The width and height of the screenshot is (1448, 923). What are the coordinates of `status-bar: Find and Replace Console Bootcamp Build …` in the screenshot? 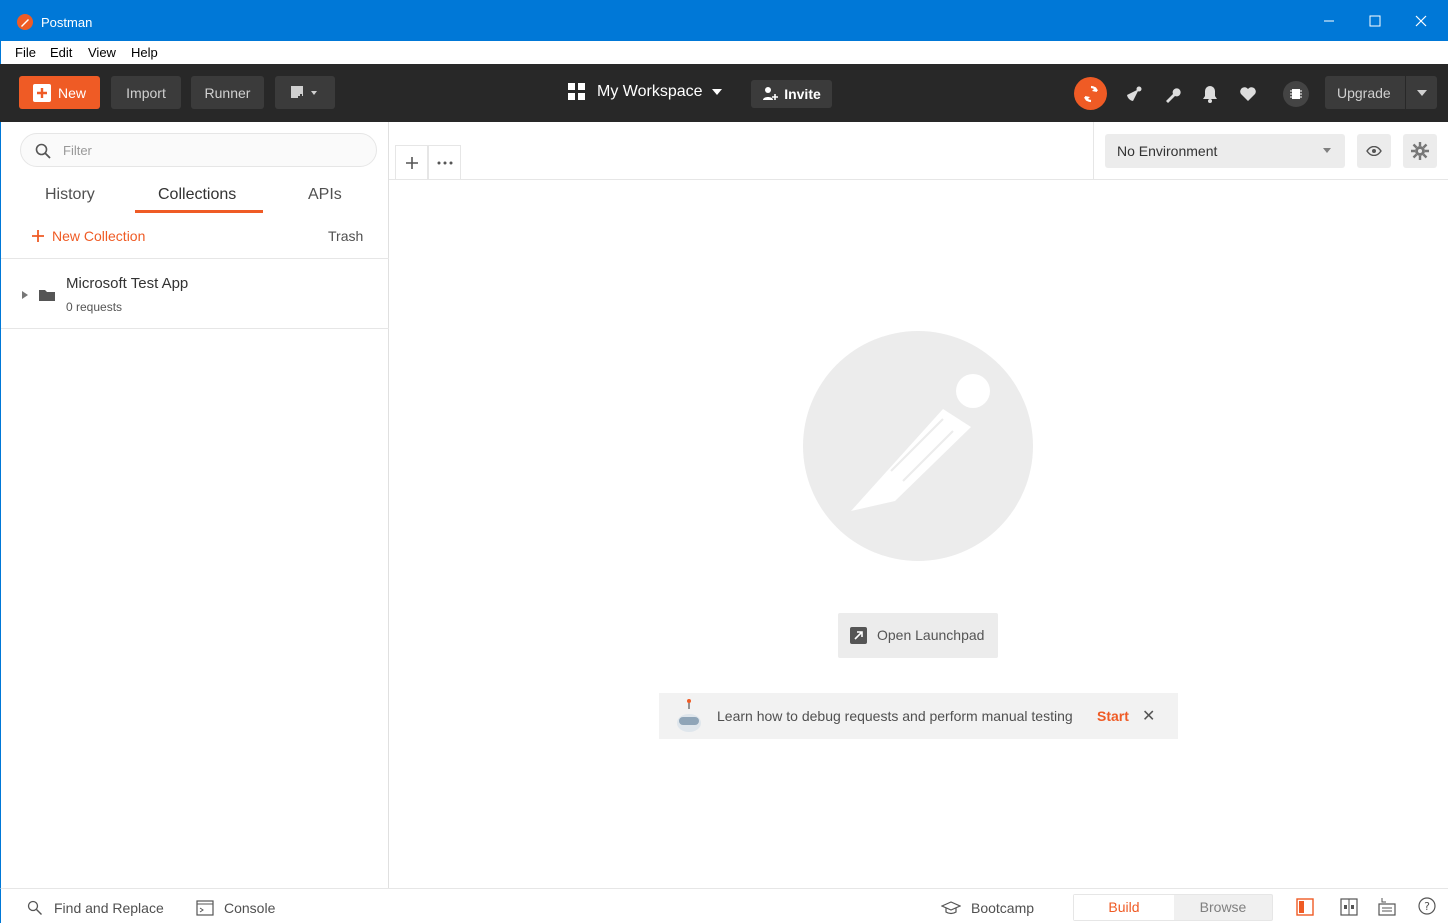 It's located at (724, 905).